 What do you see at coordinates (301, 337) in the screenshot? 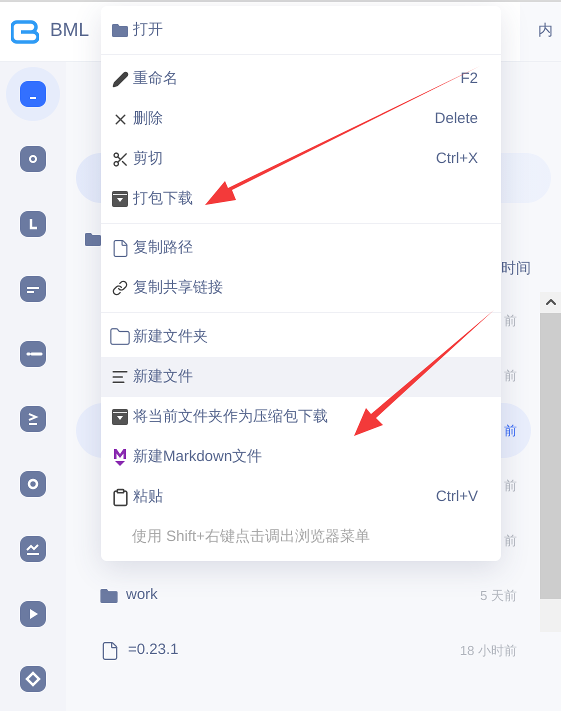
I see `menu-item: 新建文件夹` at bounding box center [301, 337].